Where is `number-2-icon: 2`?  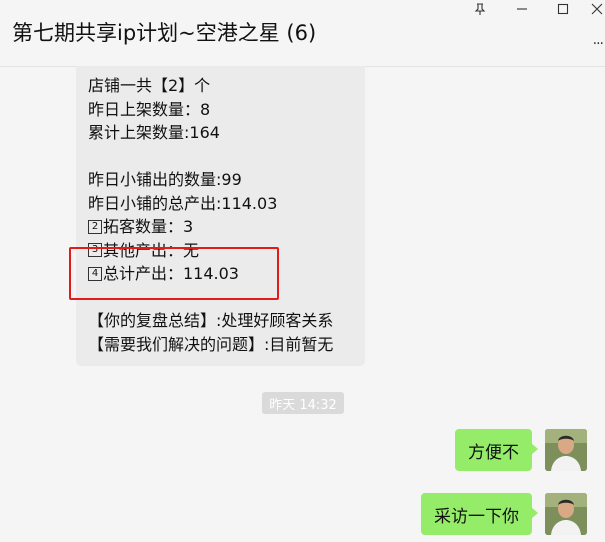 number-2-icon: 2 is located at coordinates (95, 226).